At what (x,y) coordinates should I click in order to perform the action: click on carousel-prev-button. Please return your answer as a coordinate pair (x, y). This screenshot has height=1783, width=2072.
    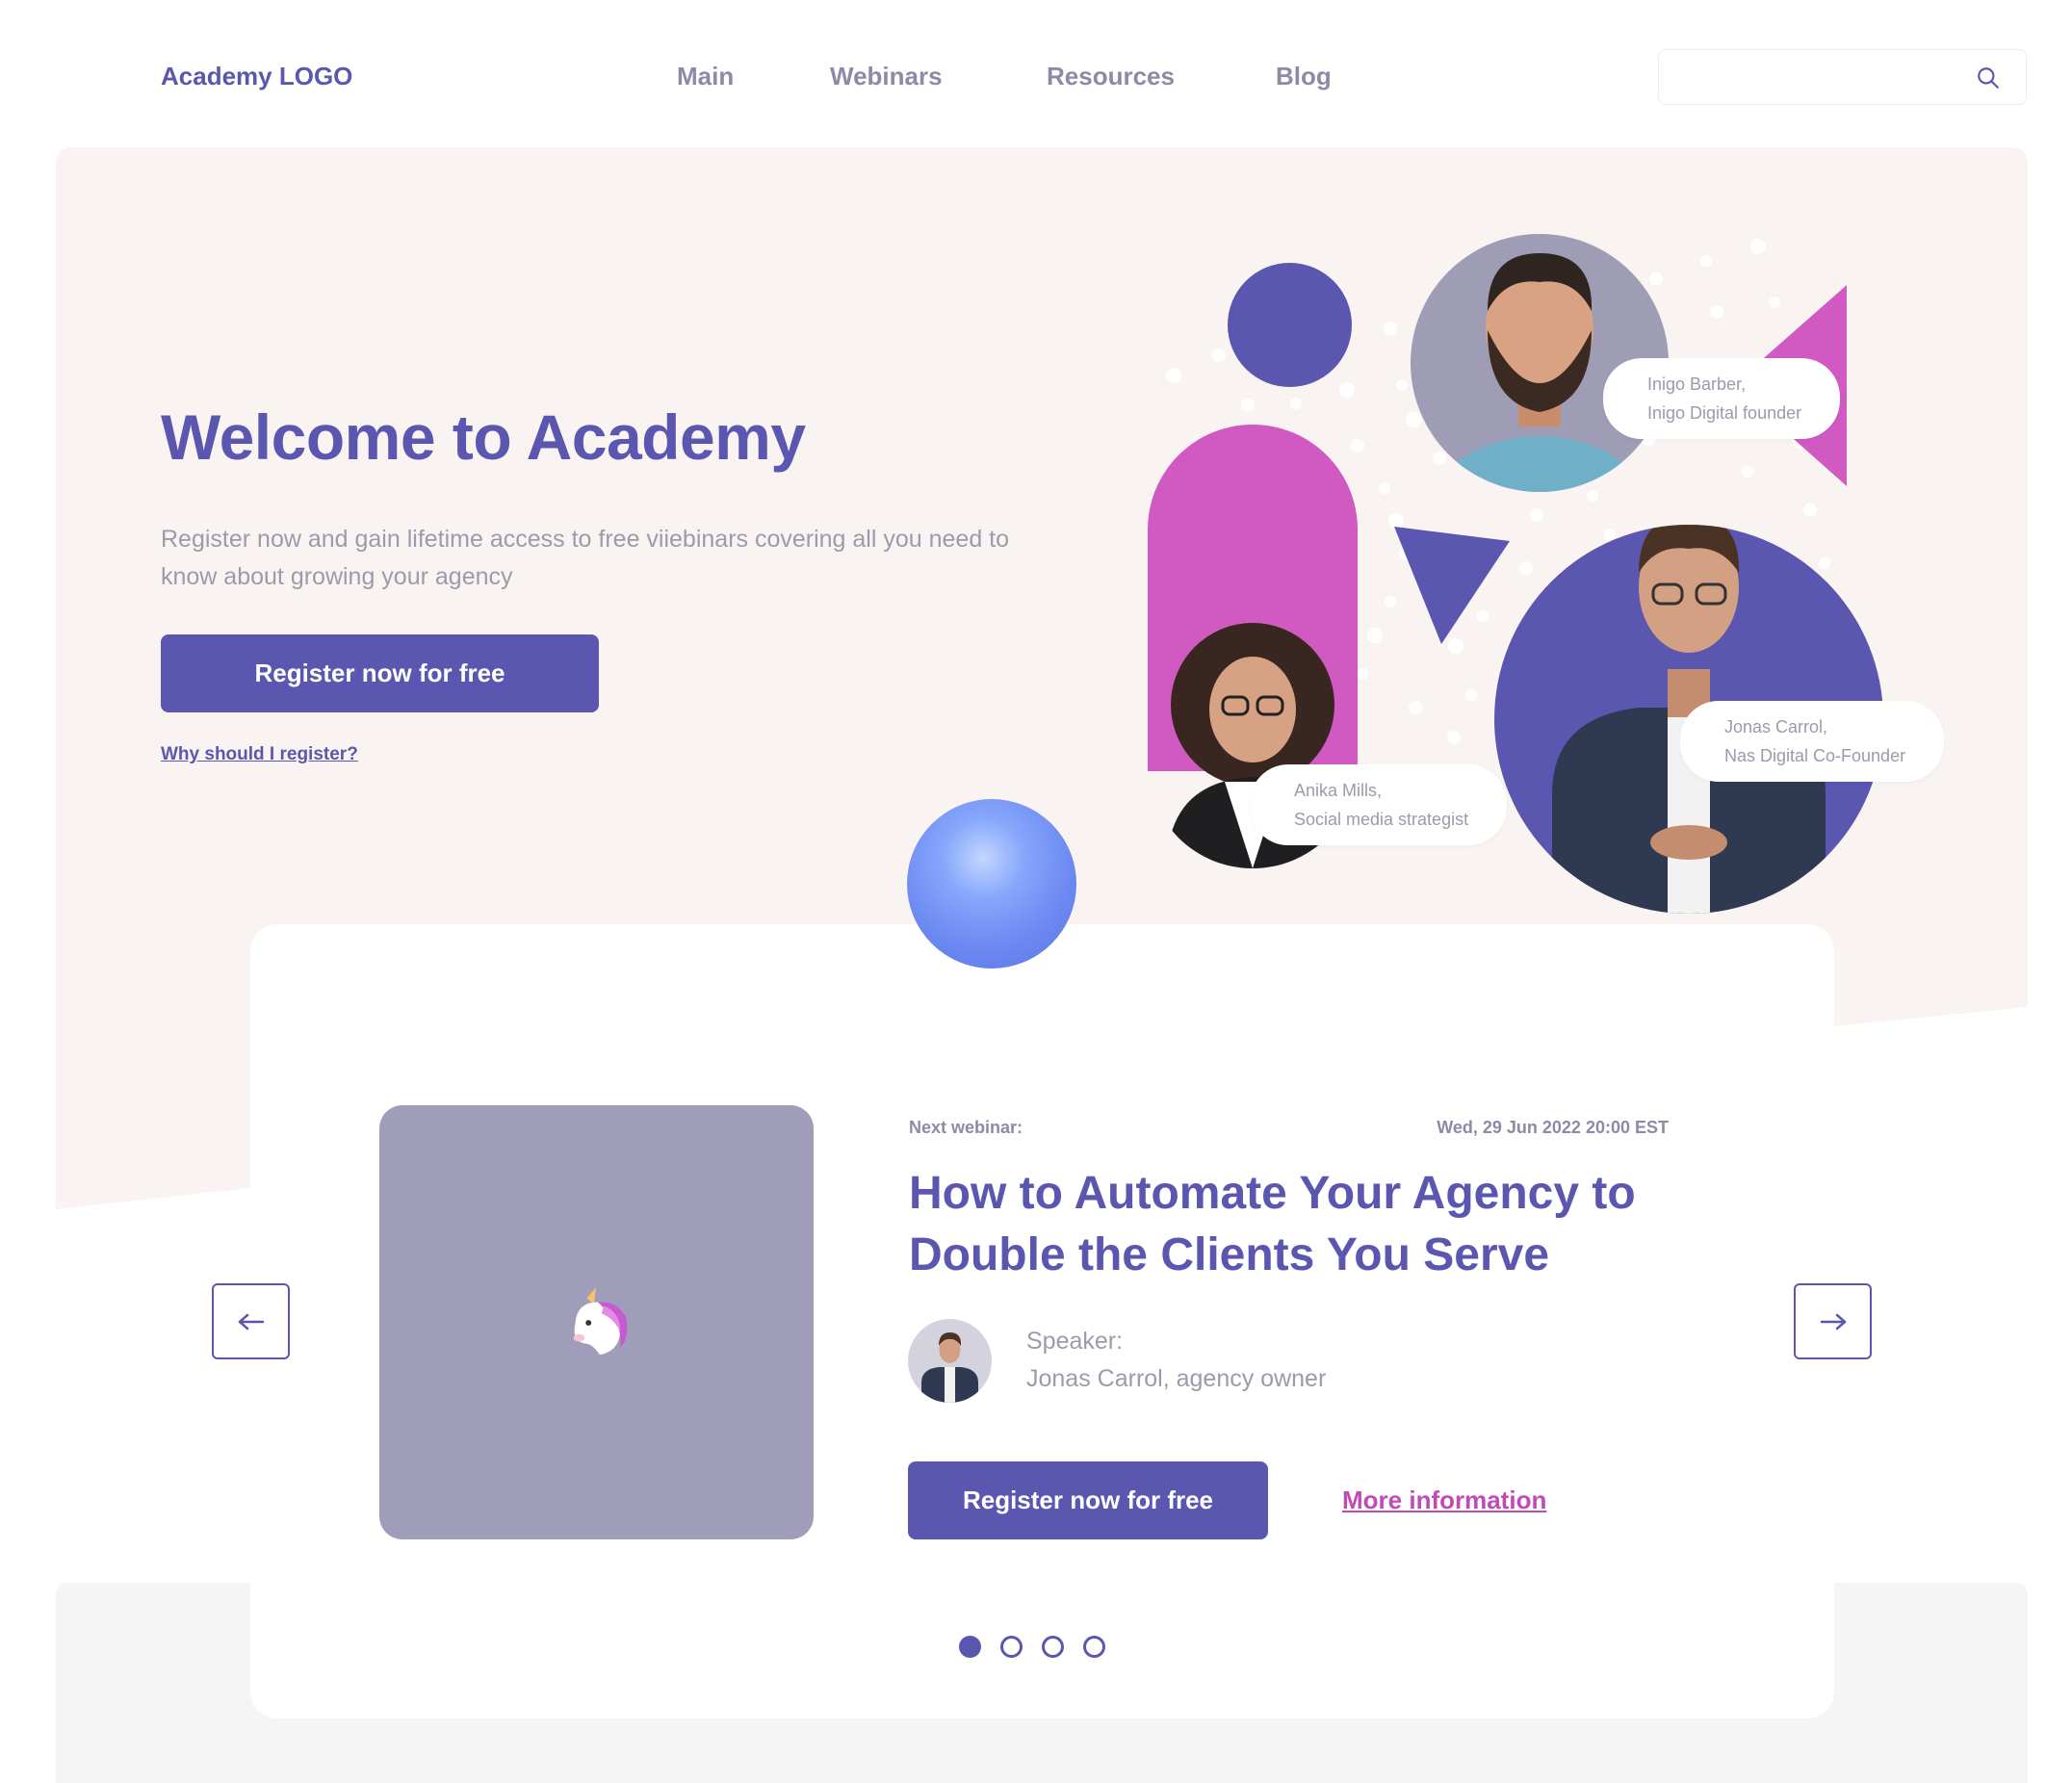
    Looking at the image, I should click on (251, 1321).